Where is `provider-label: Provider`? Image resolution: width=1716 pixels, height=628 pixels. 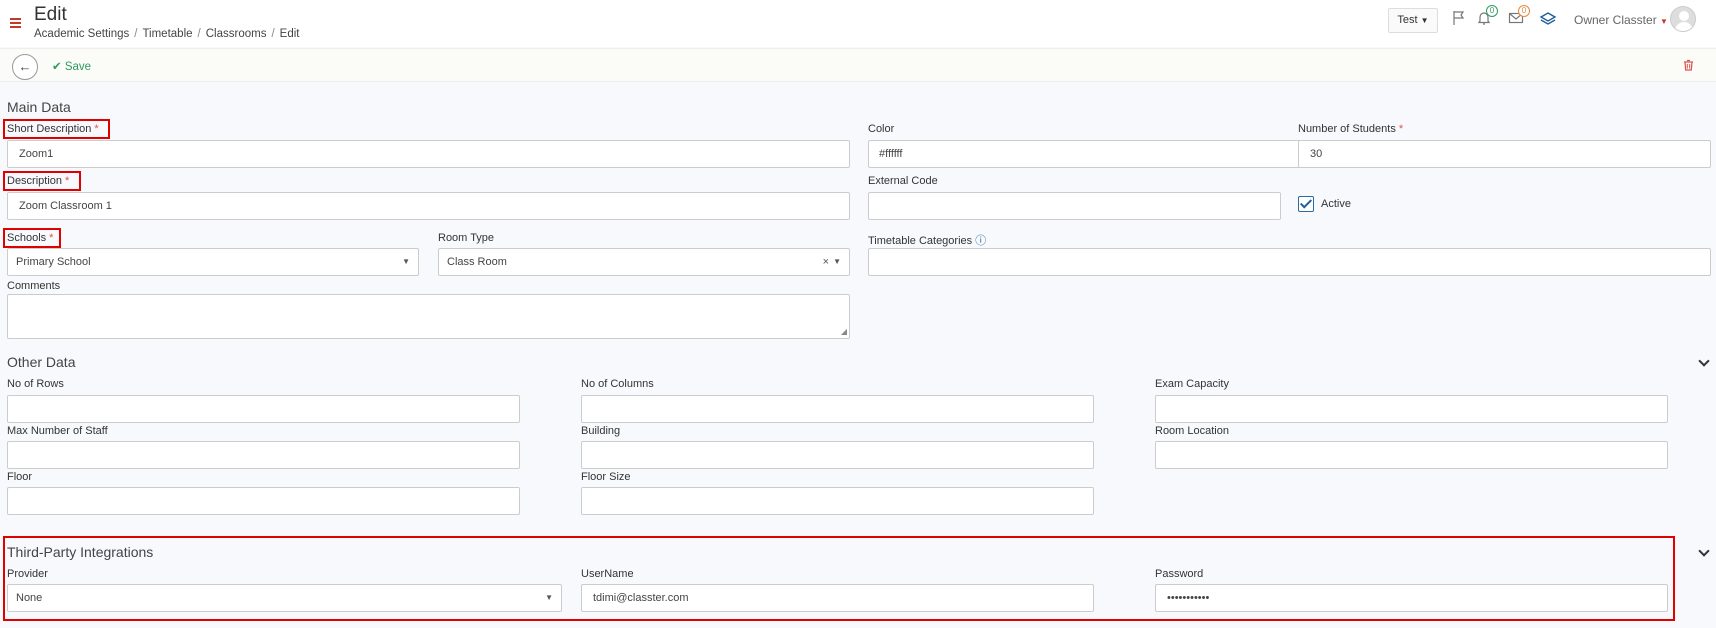 provider-label: Provider is located at coordinates (27, 574).